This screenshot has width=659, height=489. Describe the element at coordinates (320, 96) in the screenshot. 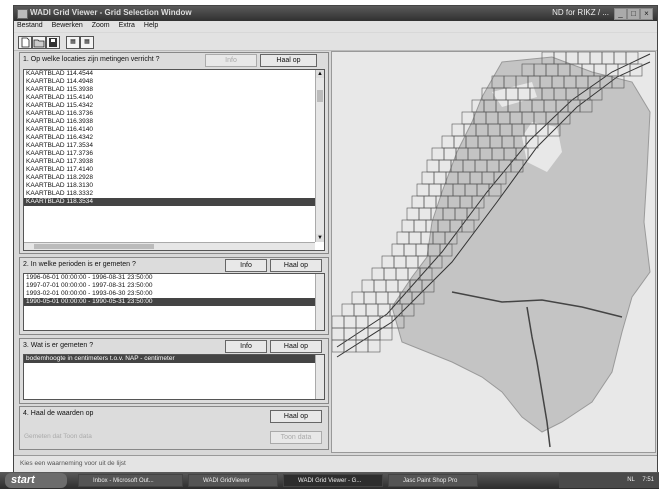

I see `scroll-thumb` at that location.